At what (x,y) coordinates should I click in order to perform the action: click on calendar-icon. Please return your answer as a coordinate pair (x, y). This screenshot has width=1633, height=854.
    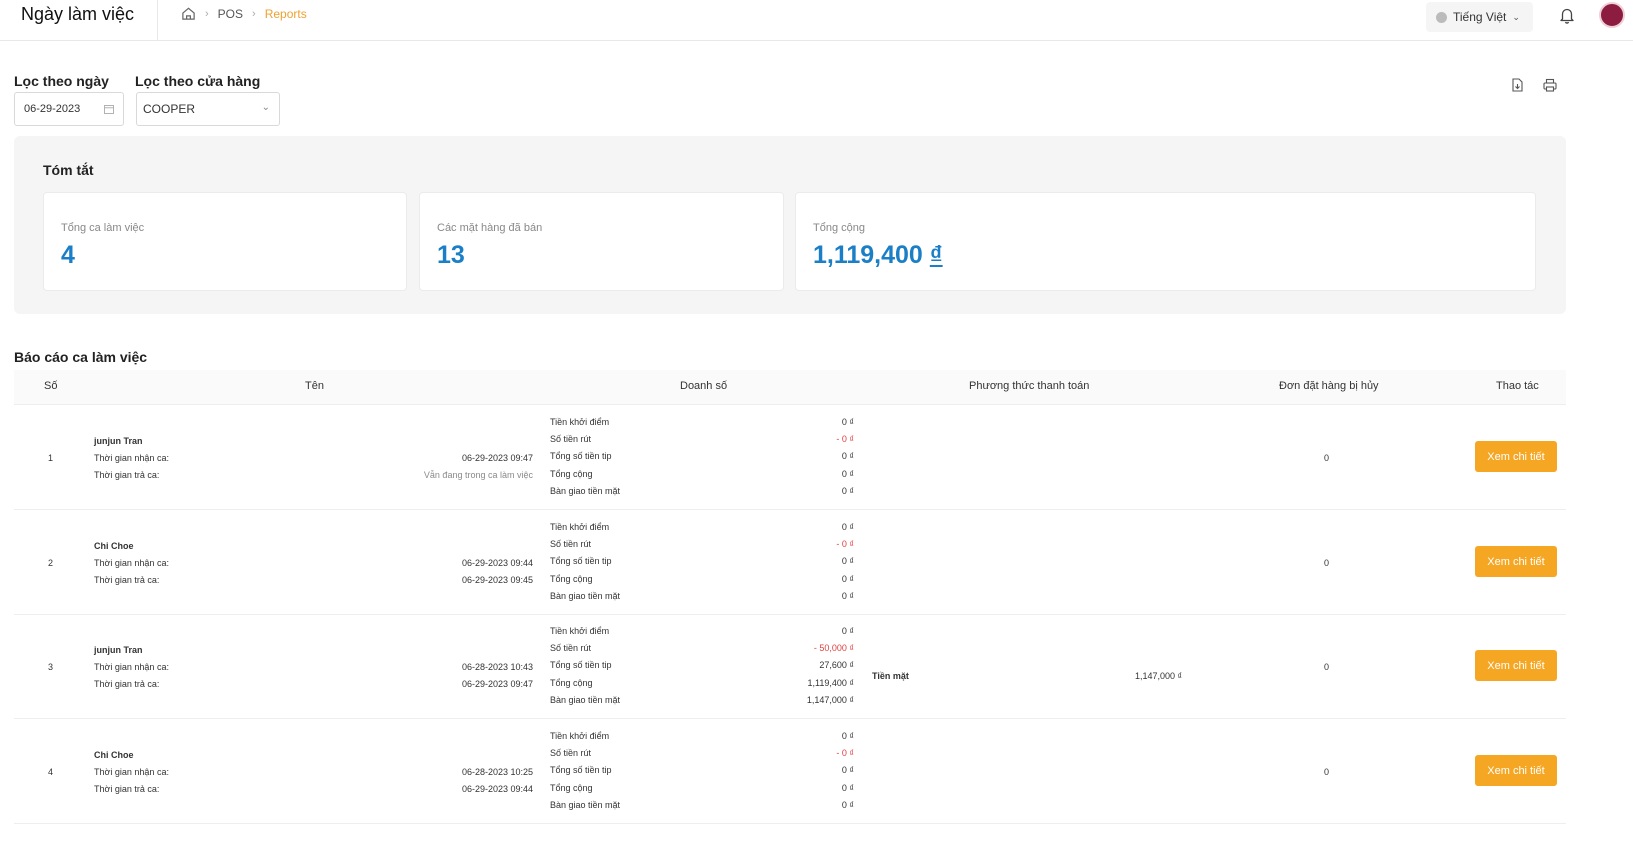
    Looking at the image, I should click on (109, 109).